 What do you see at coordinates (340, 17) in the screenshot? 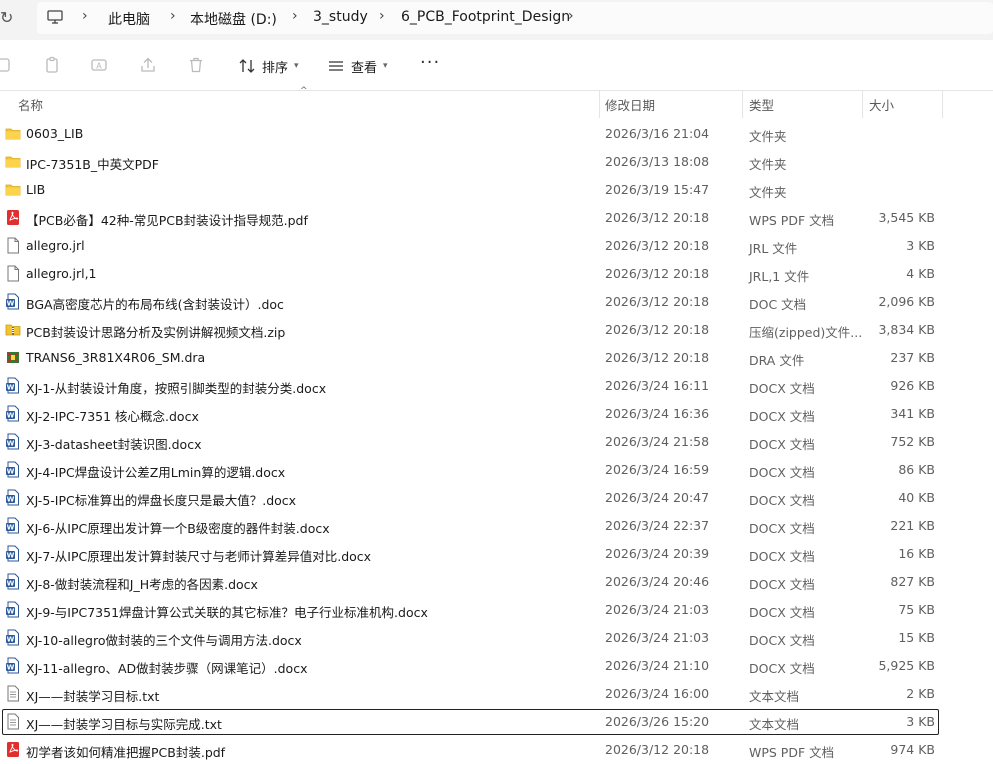
I see `breadcrumb-item: 3_study` at bounding box center [340, 17].